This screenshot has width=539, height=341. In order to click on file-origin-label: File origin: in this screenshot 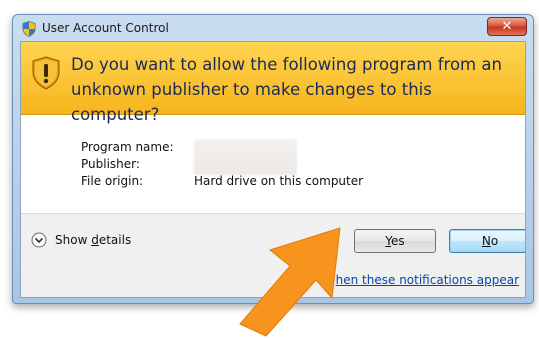, I will do `click(112, 181)`.